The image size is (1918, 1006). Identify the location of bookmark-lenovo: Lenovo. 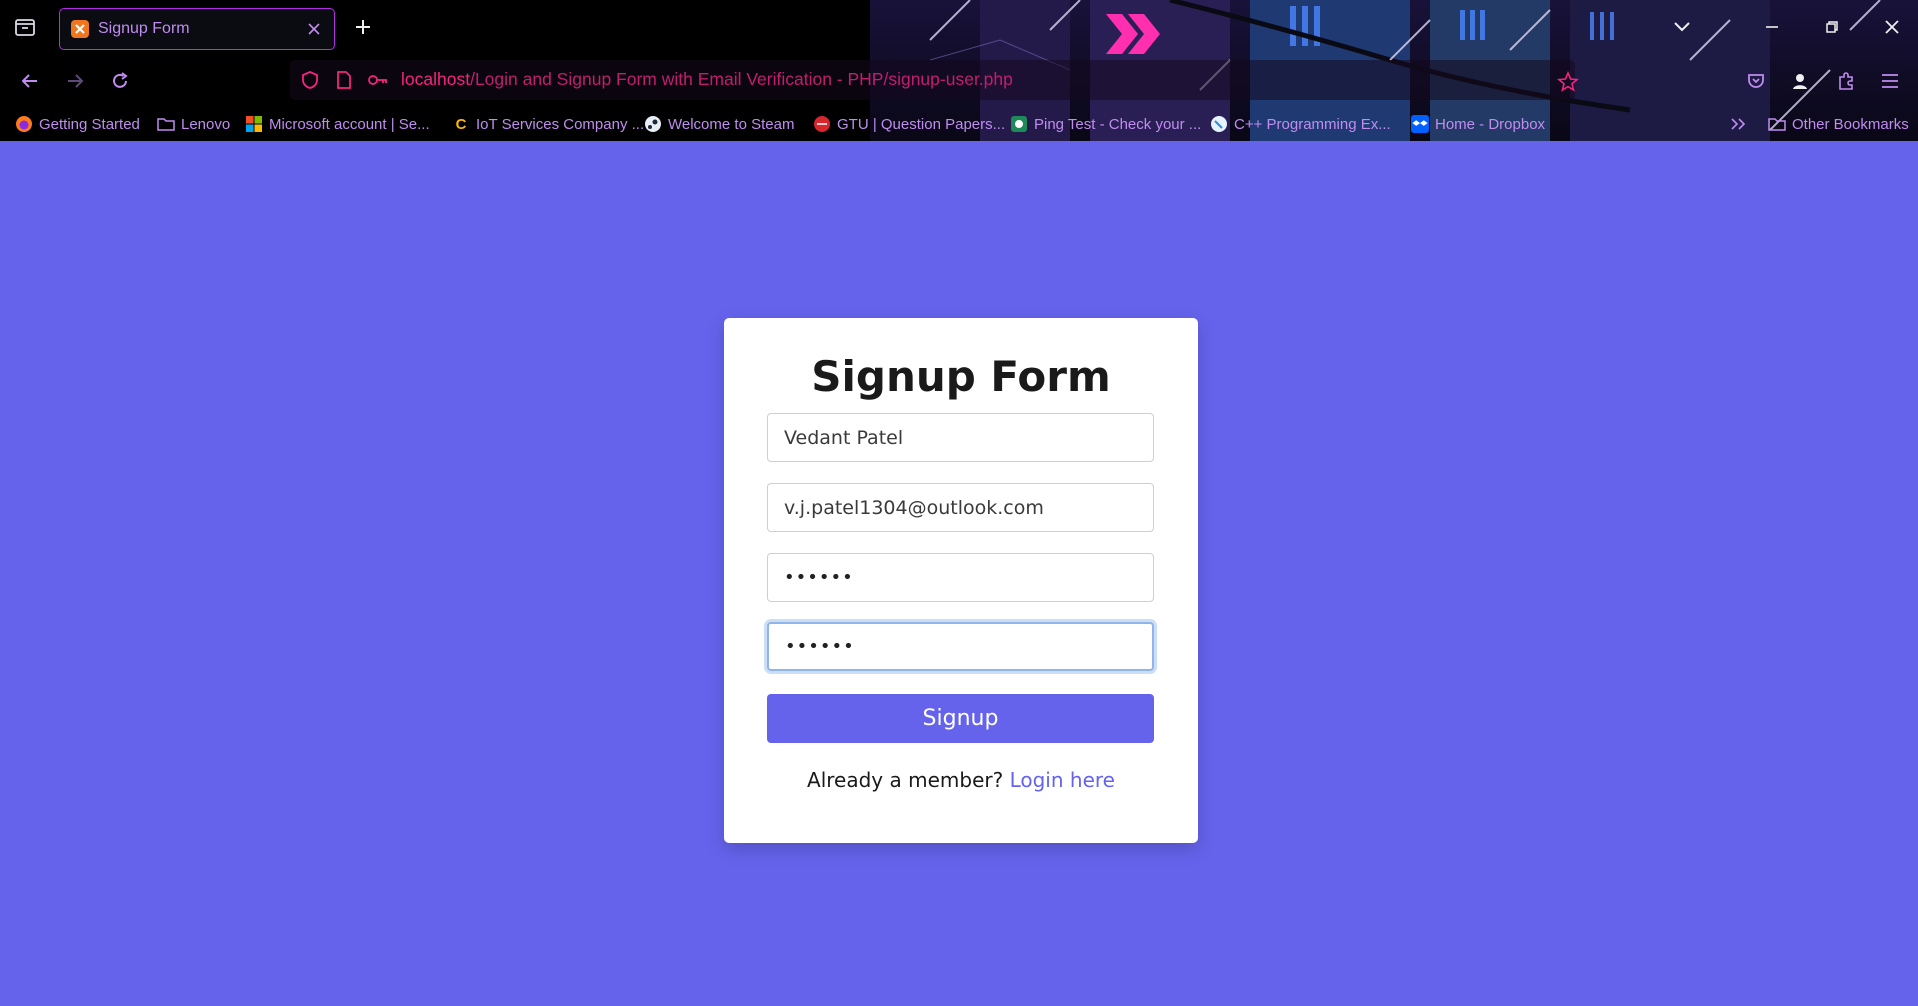
(193, 124).